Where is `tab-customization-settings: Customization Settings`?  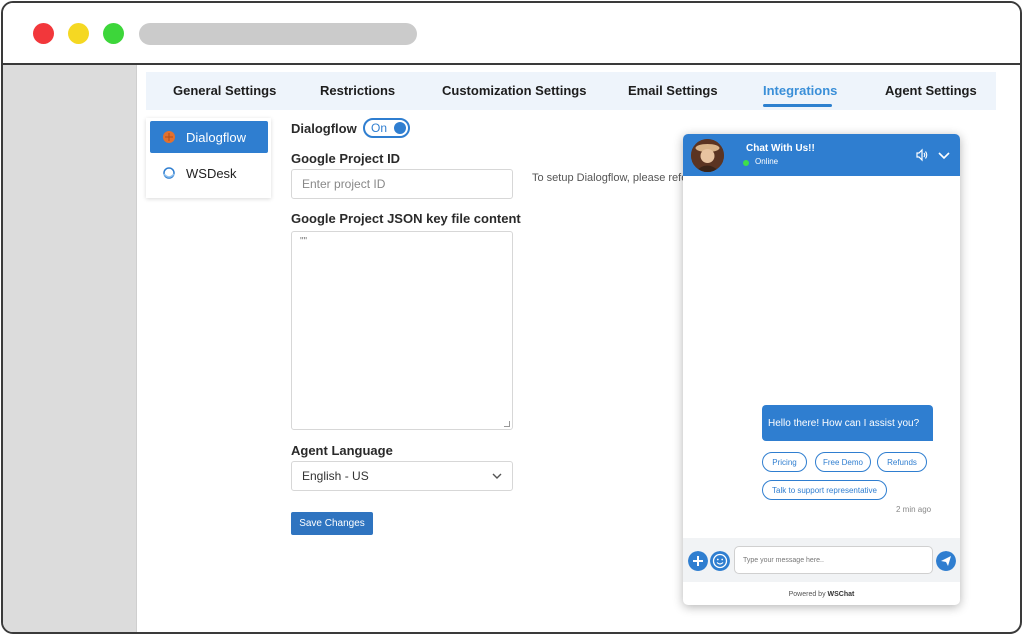
tab-customization-settings: Customization Settings is located at coordinates (514, 90).